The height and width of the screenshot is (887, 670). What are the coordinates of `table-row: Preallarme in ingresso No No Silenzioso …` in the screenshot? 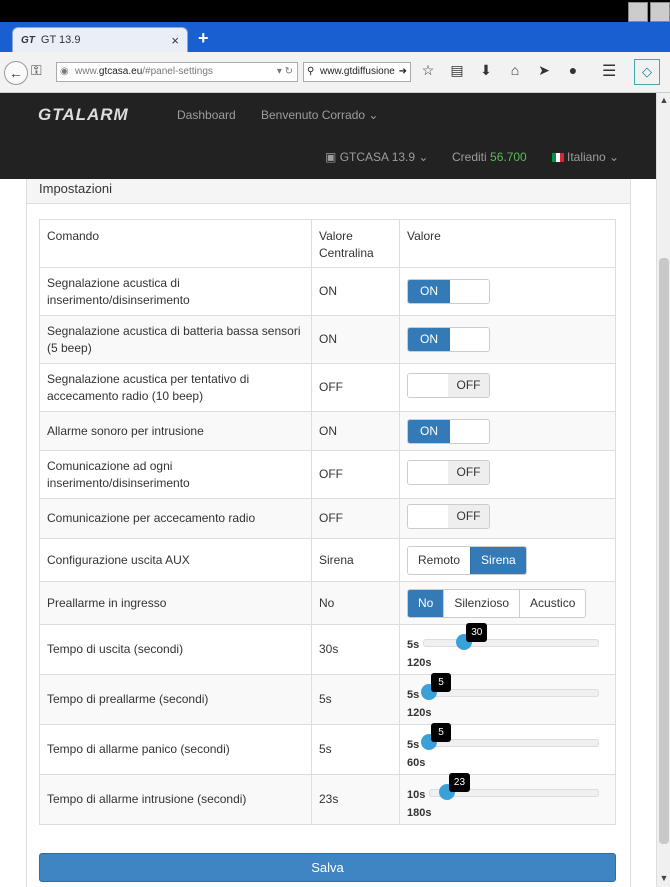 It's located at (327, 603).